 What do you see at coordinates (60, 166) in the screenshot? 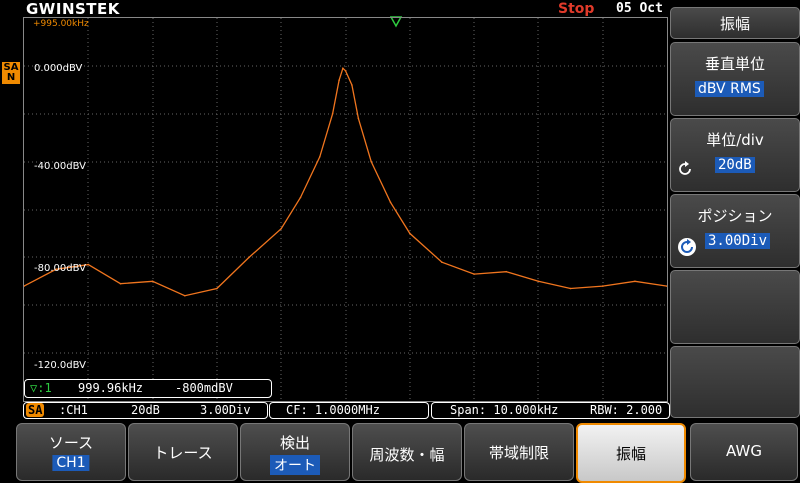
I see `ref-level-label-1: -40.00dBV` at bounding box center [60, 166].